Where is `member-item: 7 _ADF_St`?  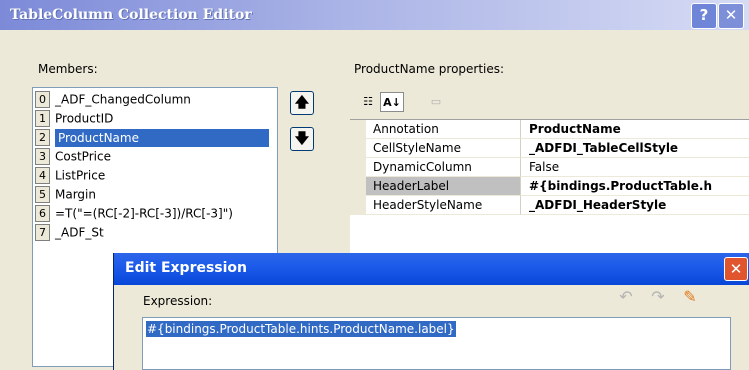 member-item: 7 _ADF_St is located at coordinates (155, 232).